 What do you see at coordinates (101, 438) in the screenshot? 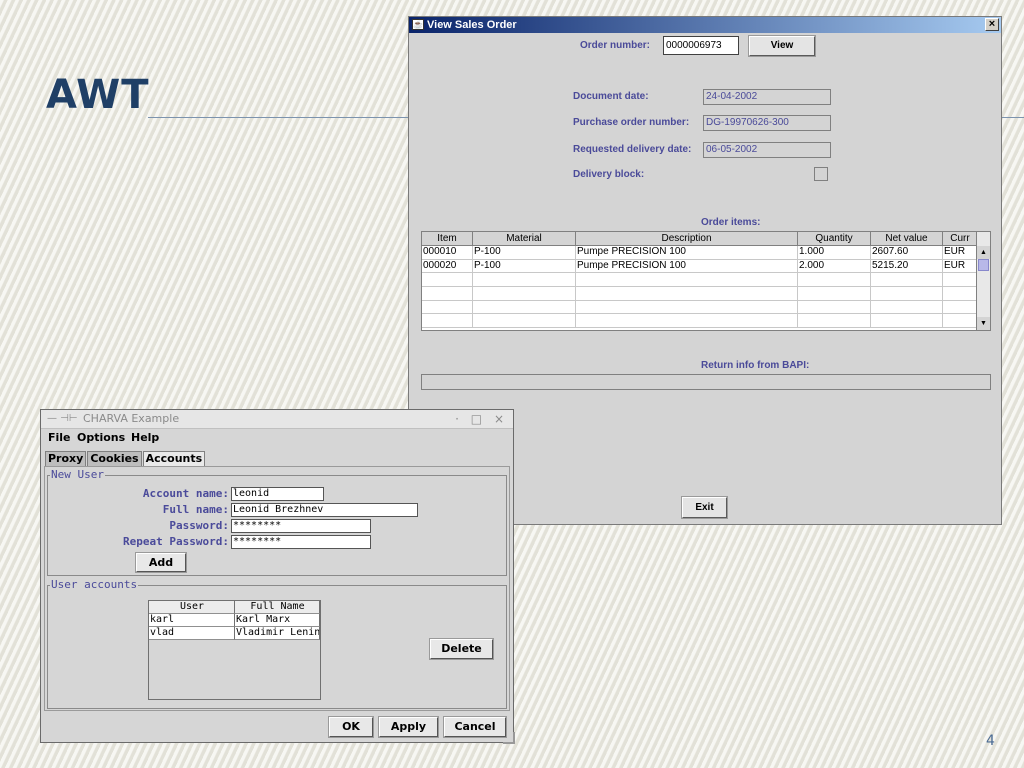
I see `menu-options: Options` at bounding box center [101, 438].